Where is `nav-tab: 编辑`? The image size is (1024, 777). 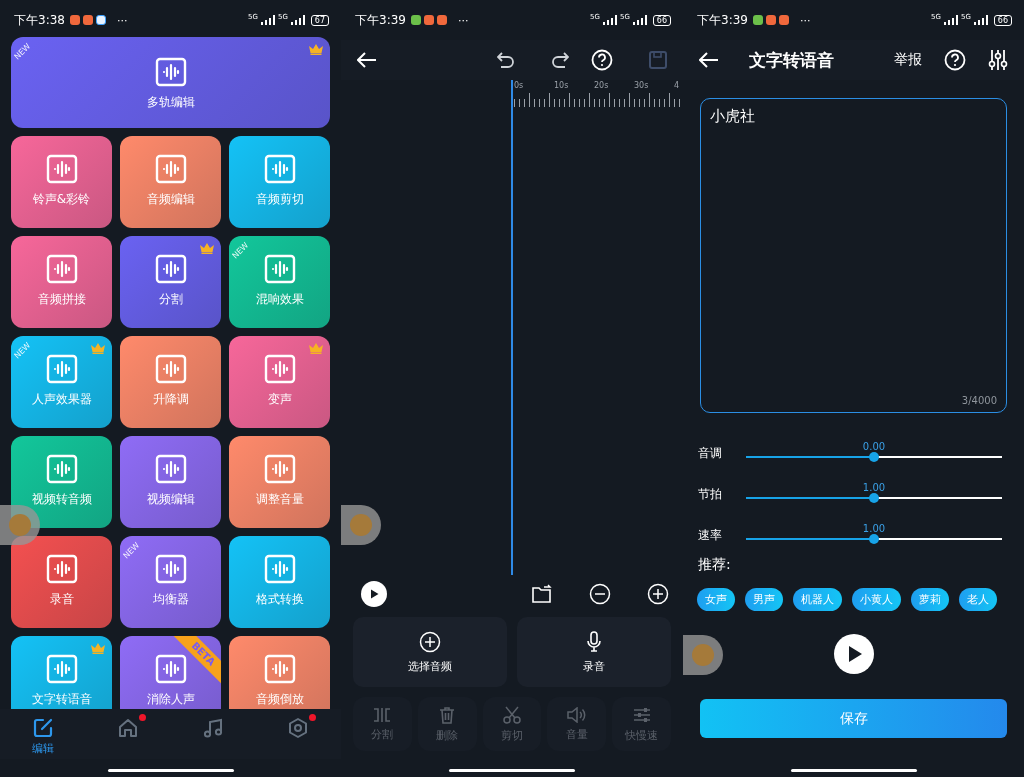
nav-tab: 编辑 is located at coordinates (43, 738).